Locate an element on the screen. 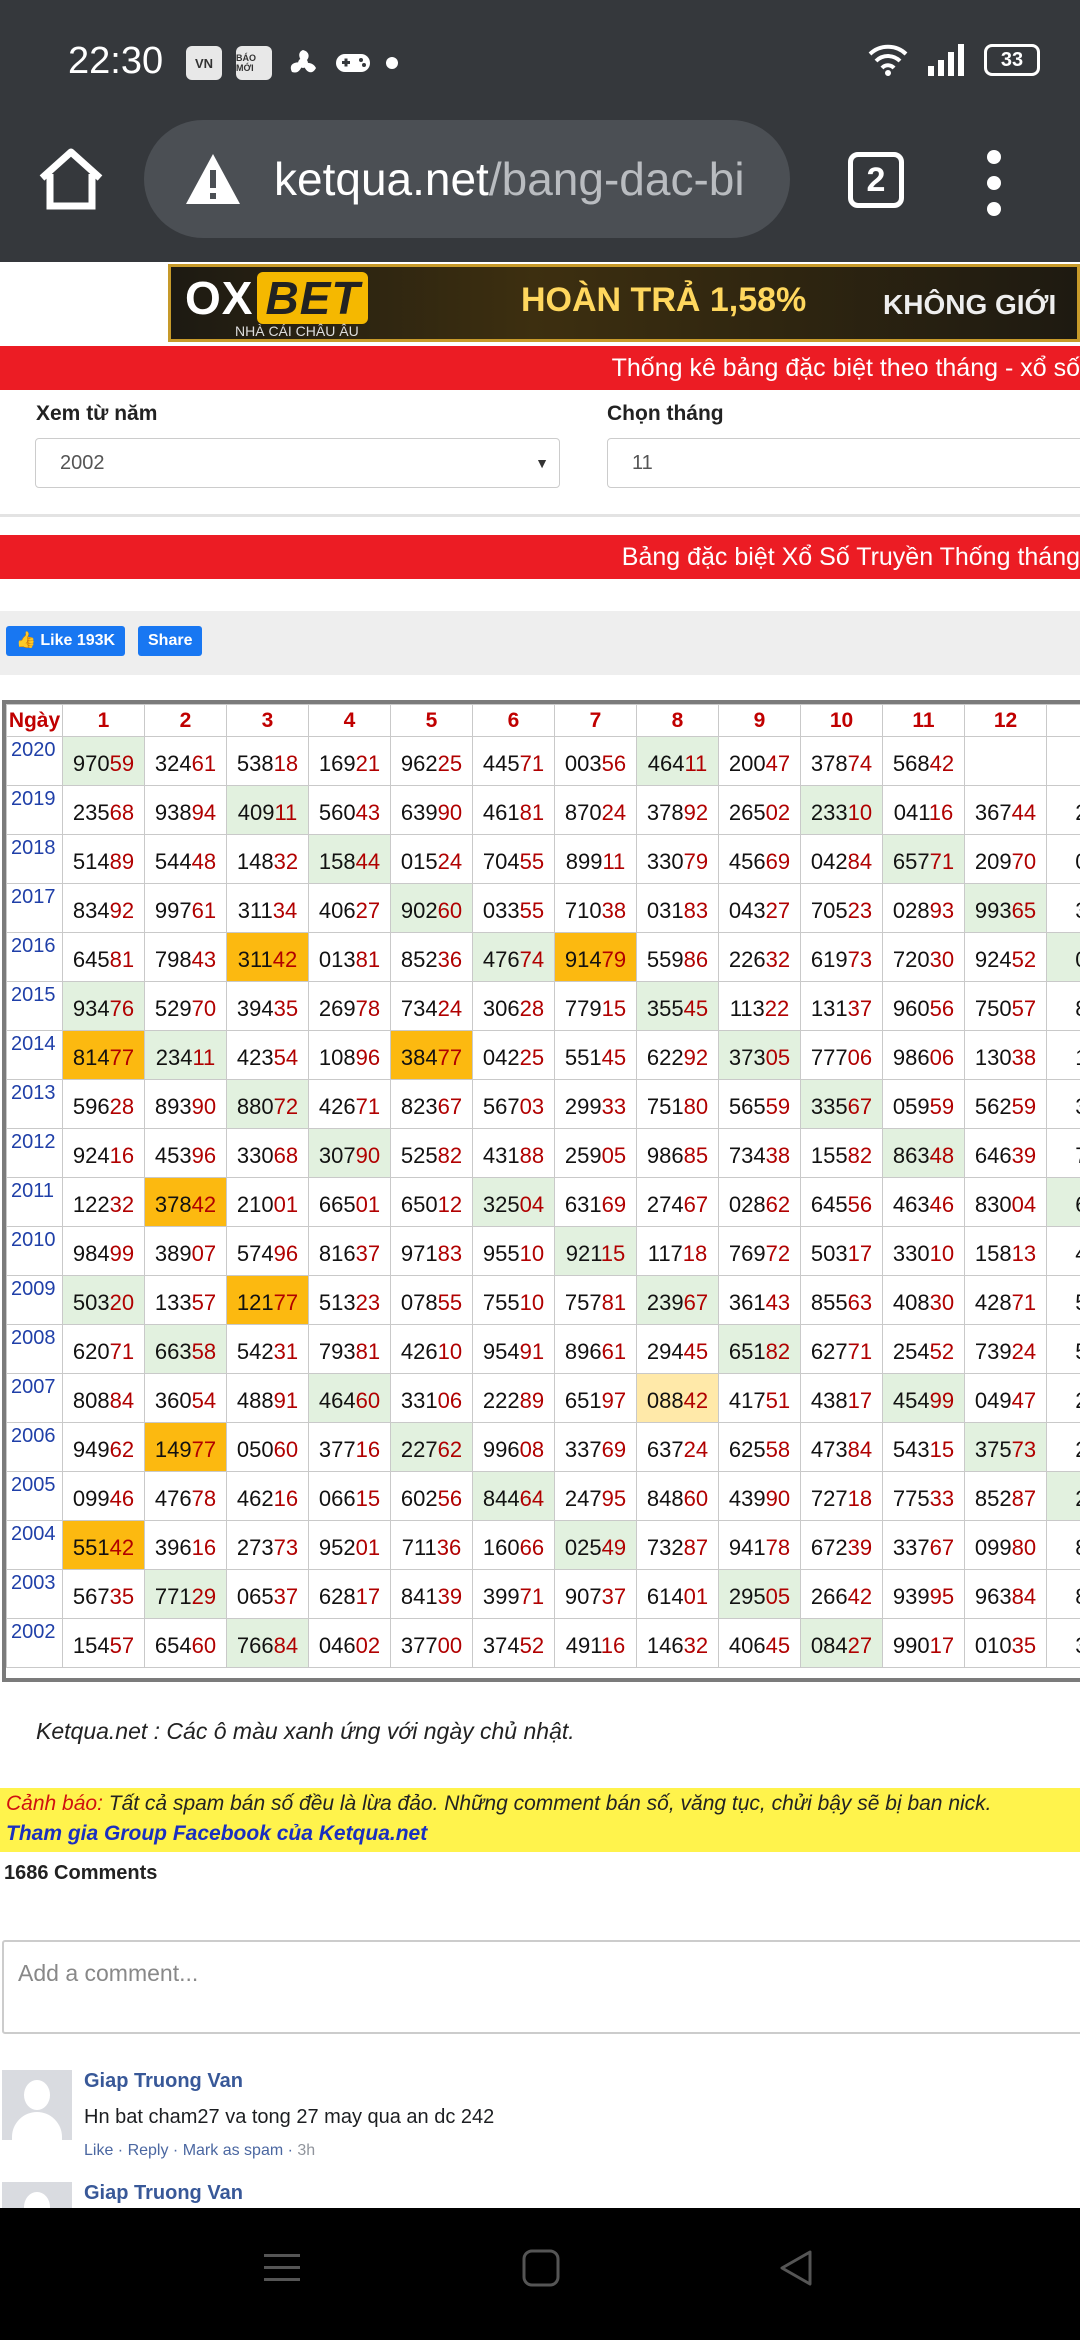 The height and width of the screenshot is (2340, 1080). result-cell: 56703 is located at coordinates (513, 1104).